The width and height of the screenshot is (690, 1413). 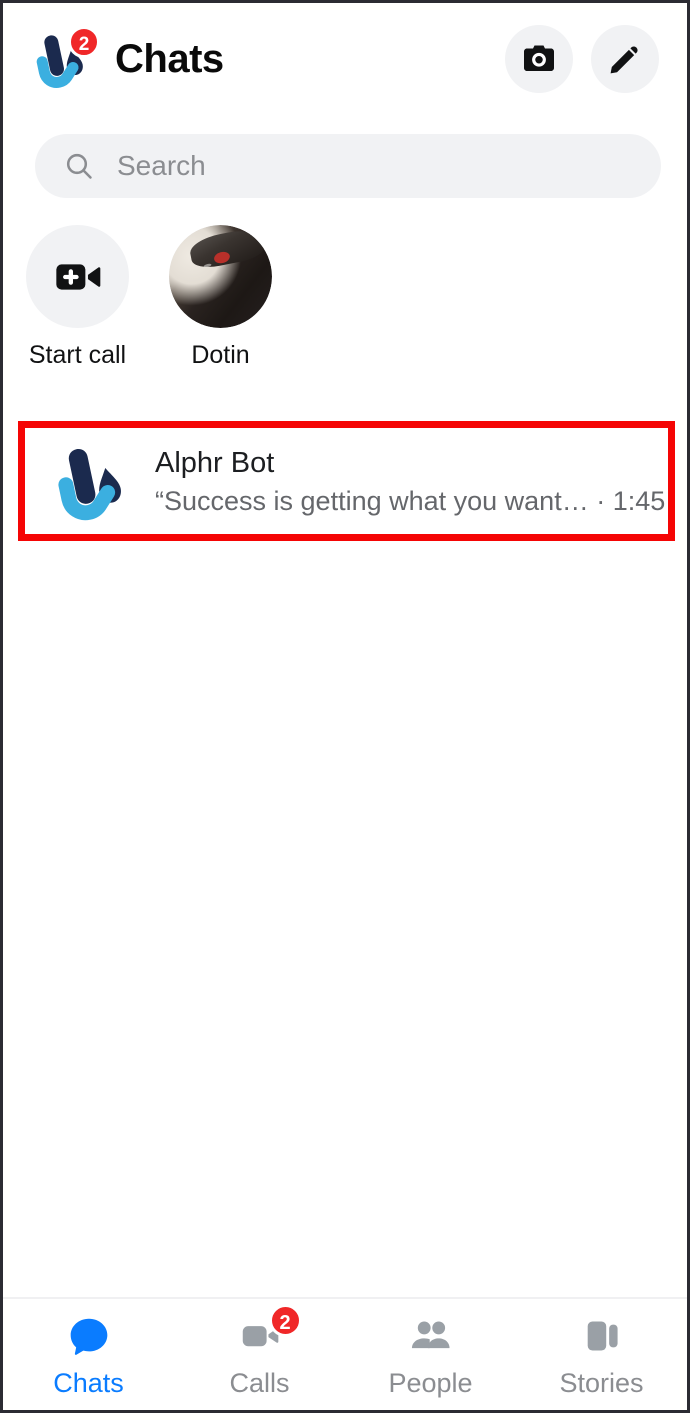 I want to click on nav-chats-icon-wrap, so click(x=89, y=1336).